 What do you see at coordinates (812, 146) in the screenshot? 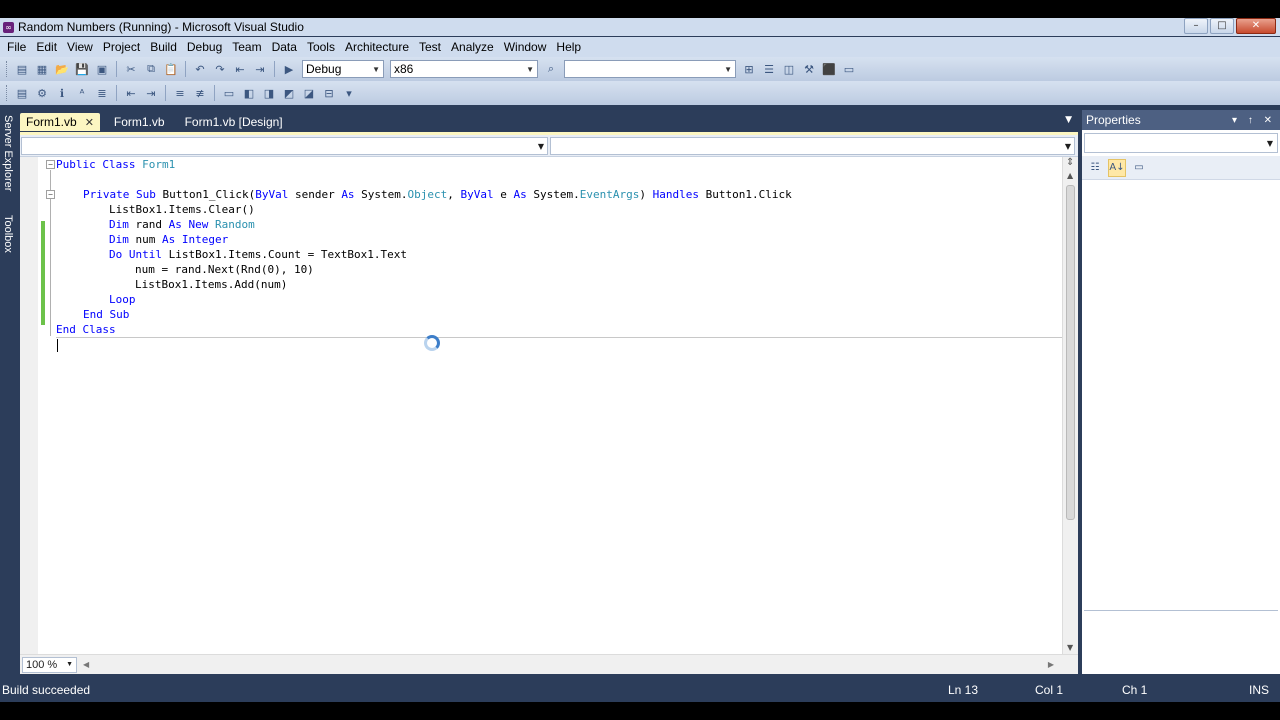
I see `method-name-select: ▼` at bounding box center [812, 146].